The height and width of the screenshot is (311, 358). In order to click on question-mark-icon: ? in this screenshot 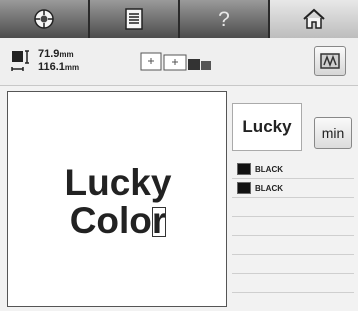, I will do `click(224, 19)`.